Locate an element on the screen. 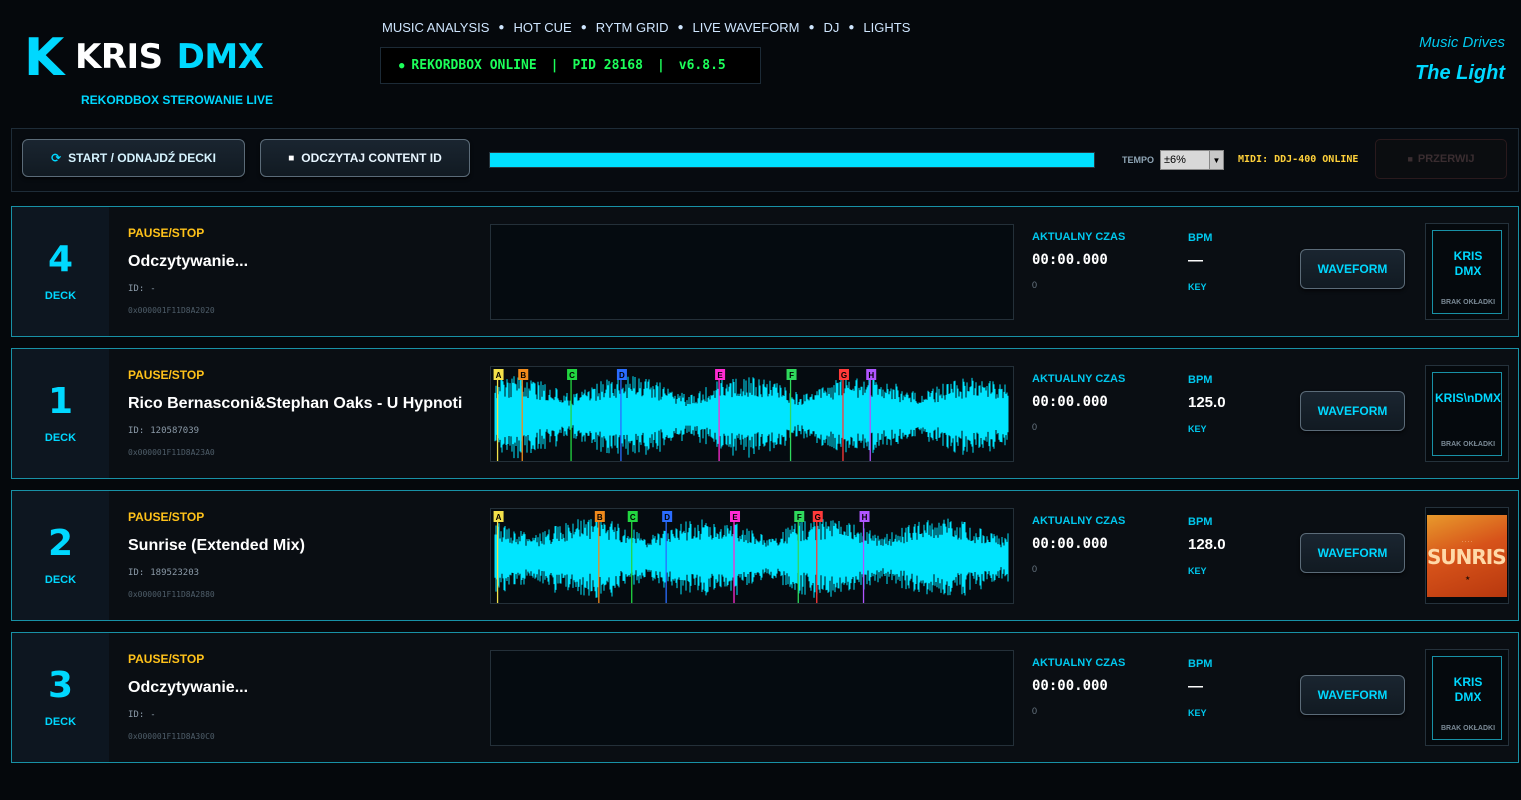 Image resolution: width=1521 pixels, height=800 pixels. square-icon: ■ is located at coordinates (291, 158).